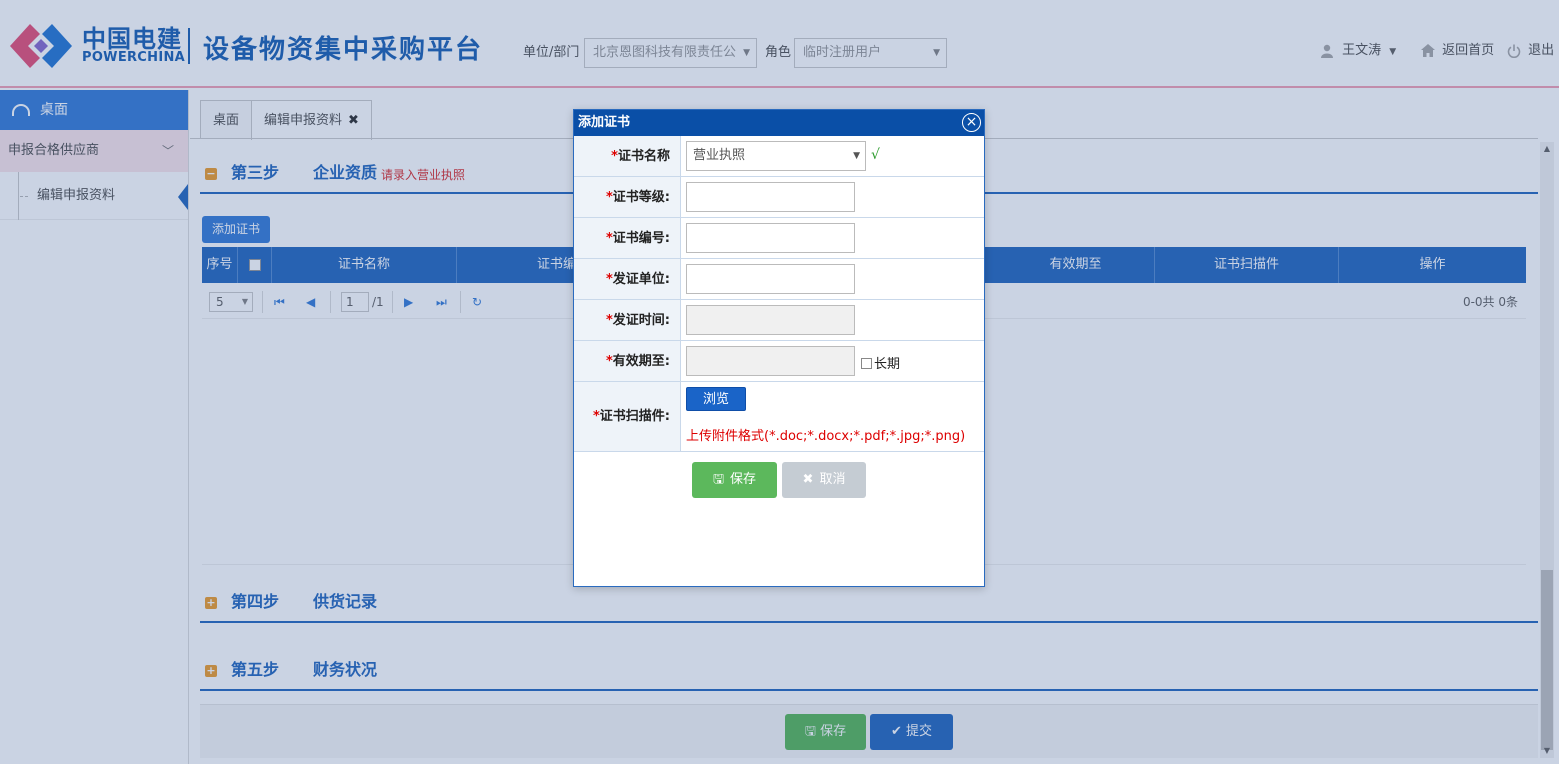  Describe the element at coordinates (641, 320) in the screenshot. I see `issue-date-label-text: 发证时间:` at that location.